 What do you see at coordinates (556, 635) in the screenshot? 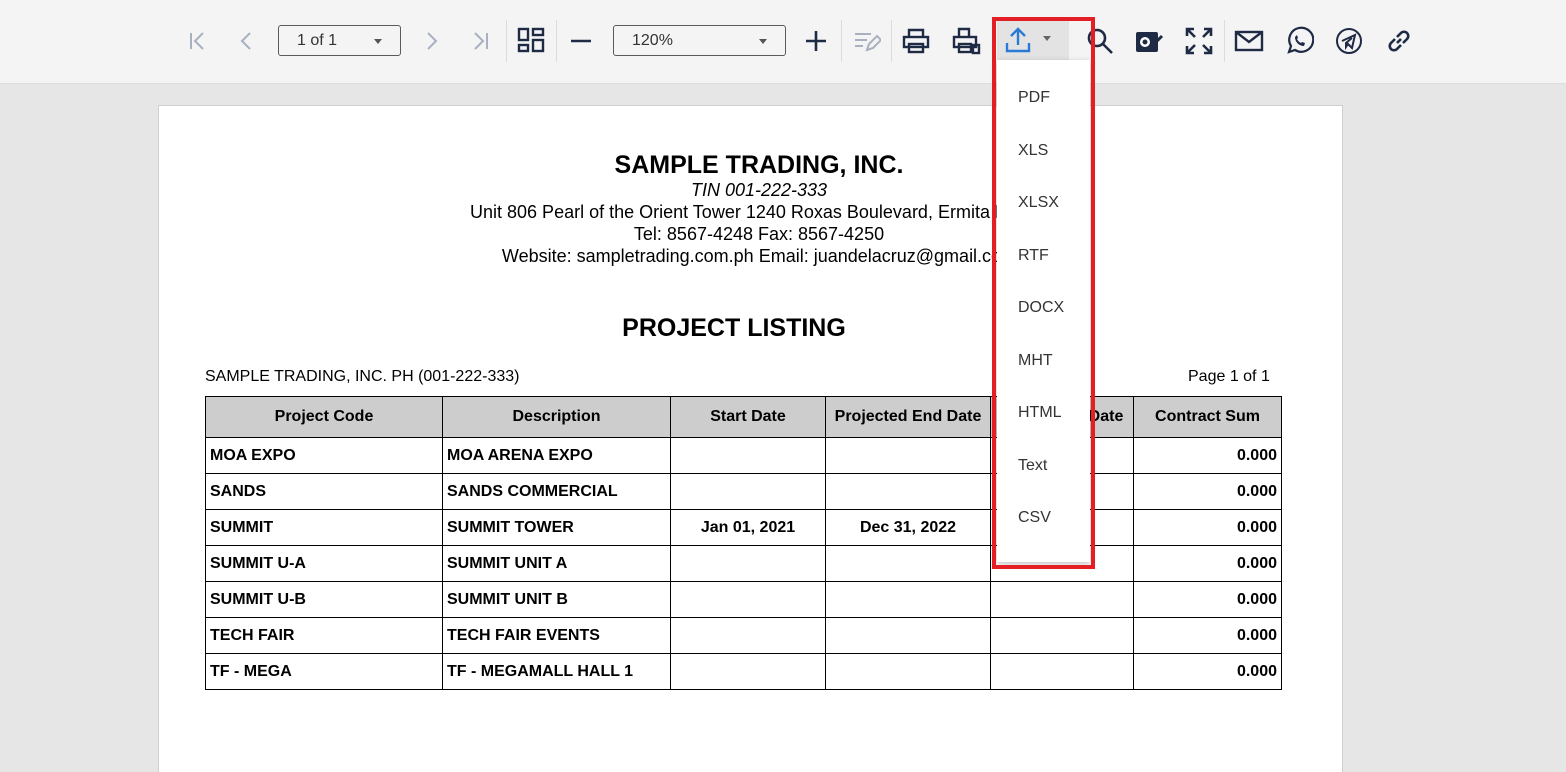
I see `table-cell: TECH FAIR EVENTS` at bounding box center [556, 635].